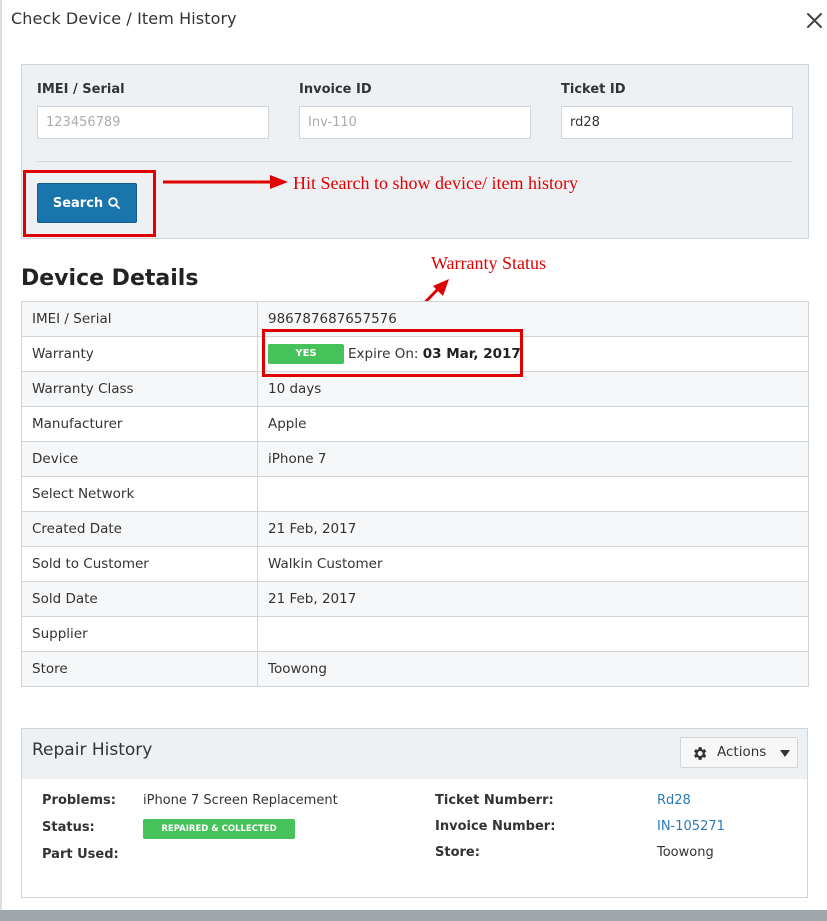 Image resolution: width=827 pixels, height=921 pixels. I want to click on modal-border, so click(1, 460).